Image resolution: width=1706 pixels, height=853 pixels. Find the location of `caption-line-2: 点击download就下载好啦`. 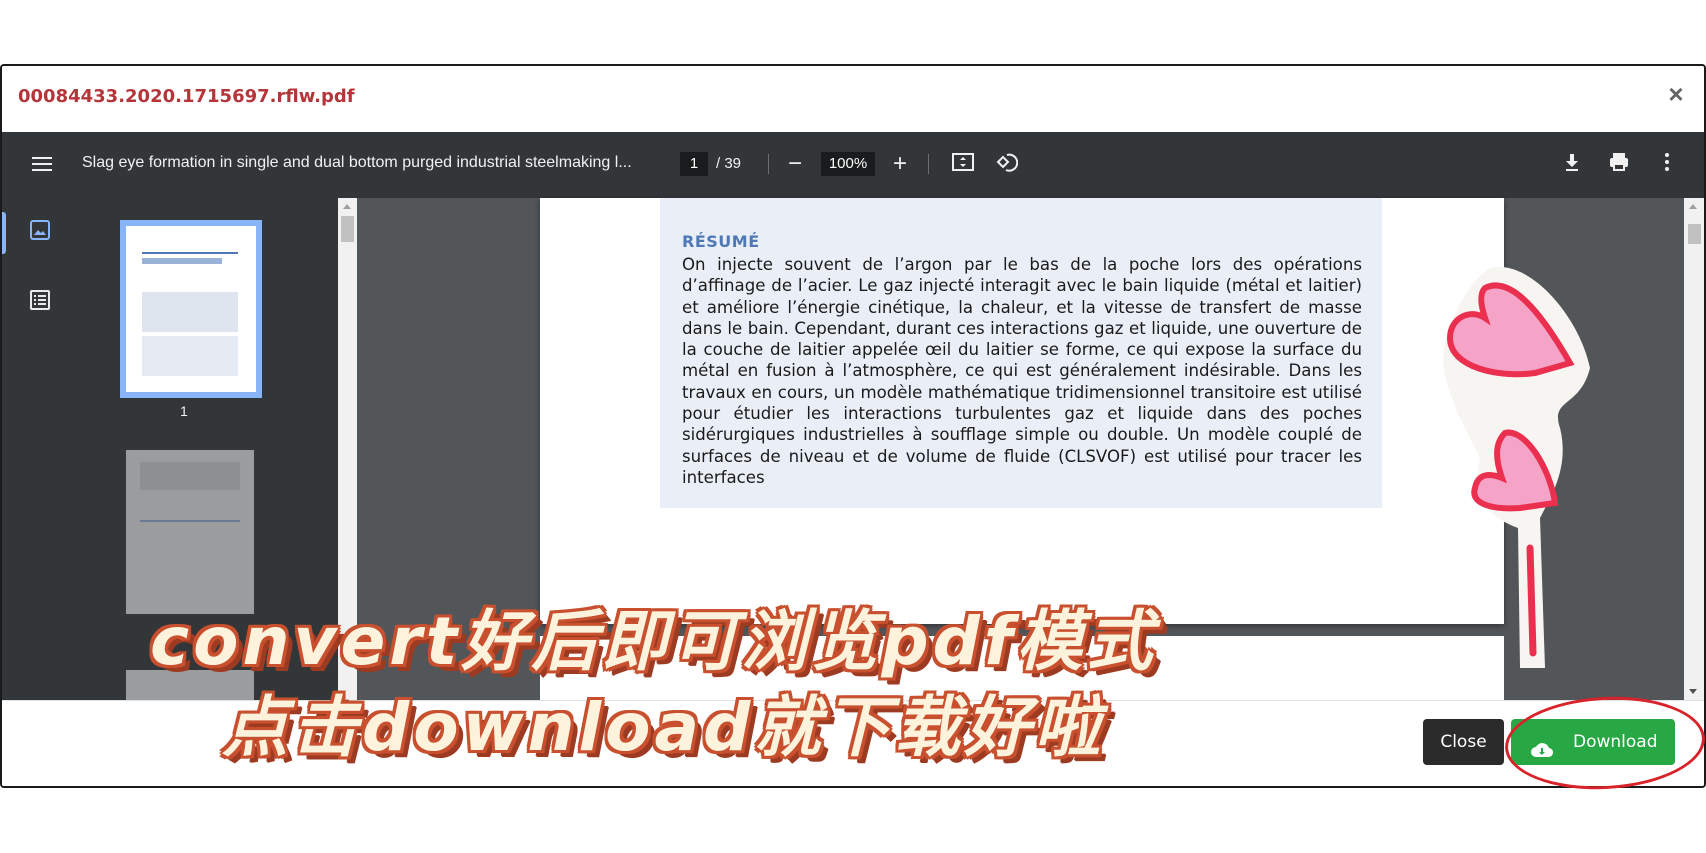

caption-line-2: 点击download就下载好啦 is located at coordinates (663, 727).